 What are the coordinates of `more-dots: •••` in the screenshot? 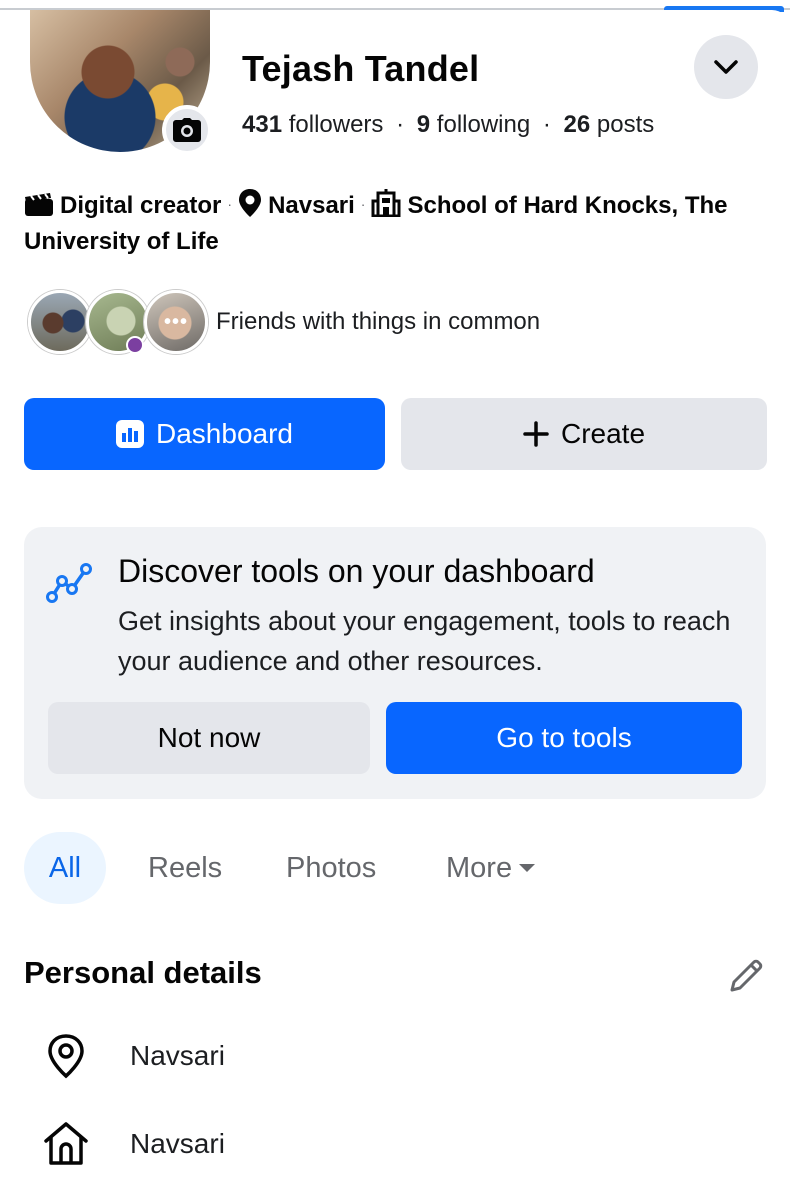 It's located at (175, 322).